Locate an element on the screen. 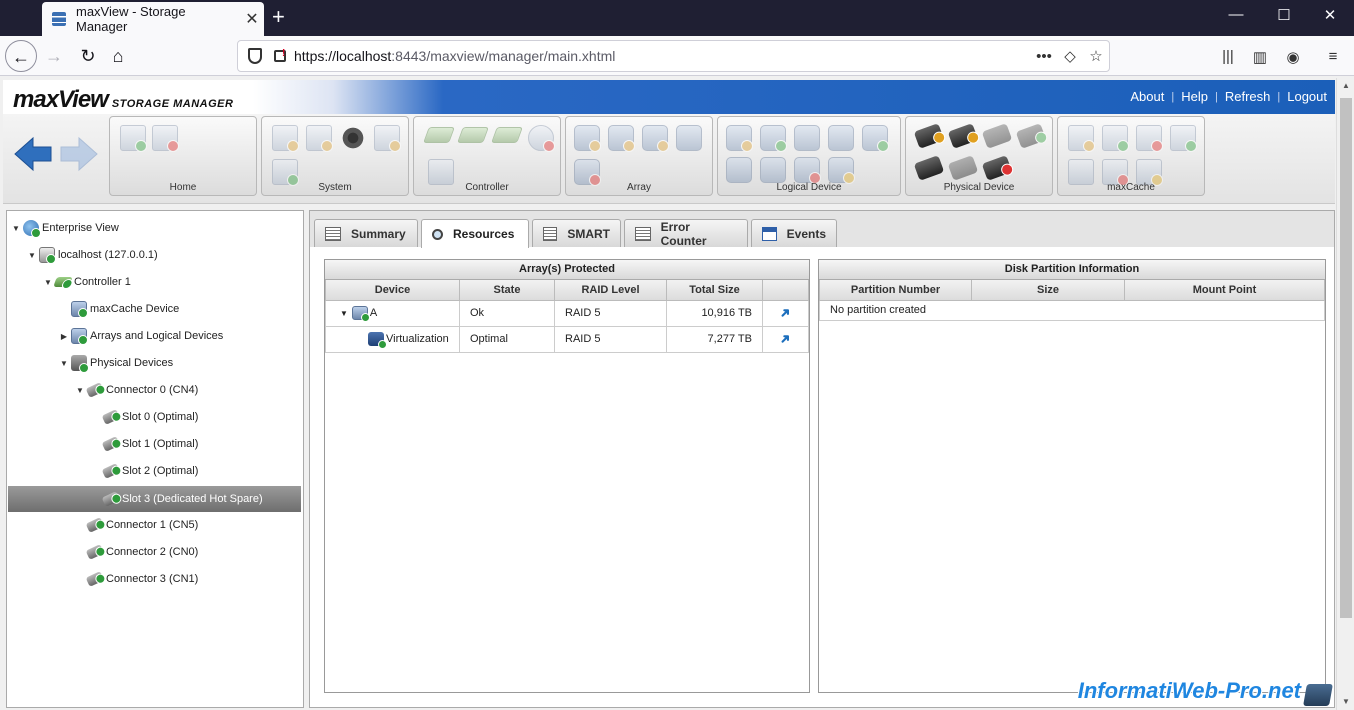  remove-system-icon is located at coordinates (165, 138).